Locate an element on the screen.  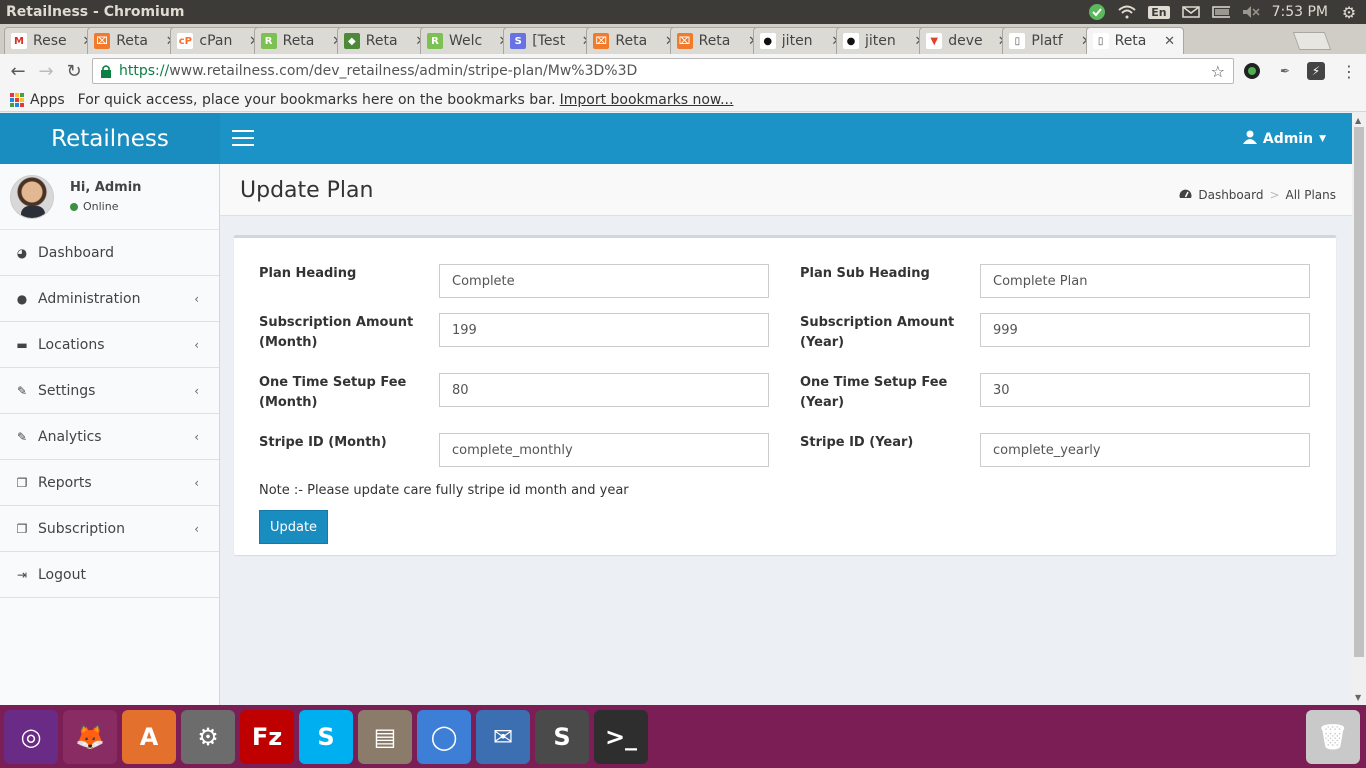
update-button: Update is located at coordinates (293, 527).